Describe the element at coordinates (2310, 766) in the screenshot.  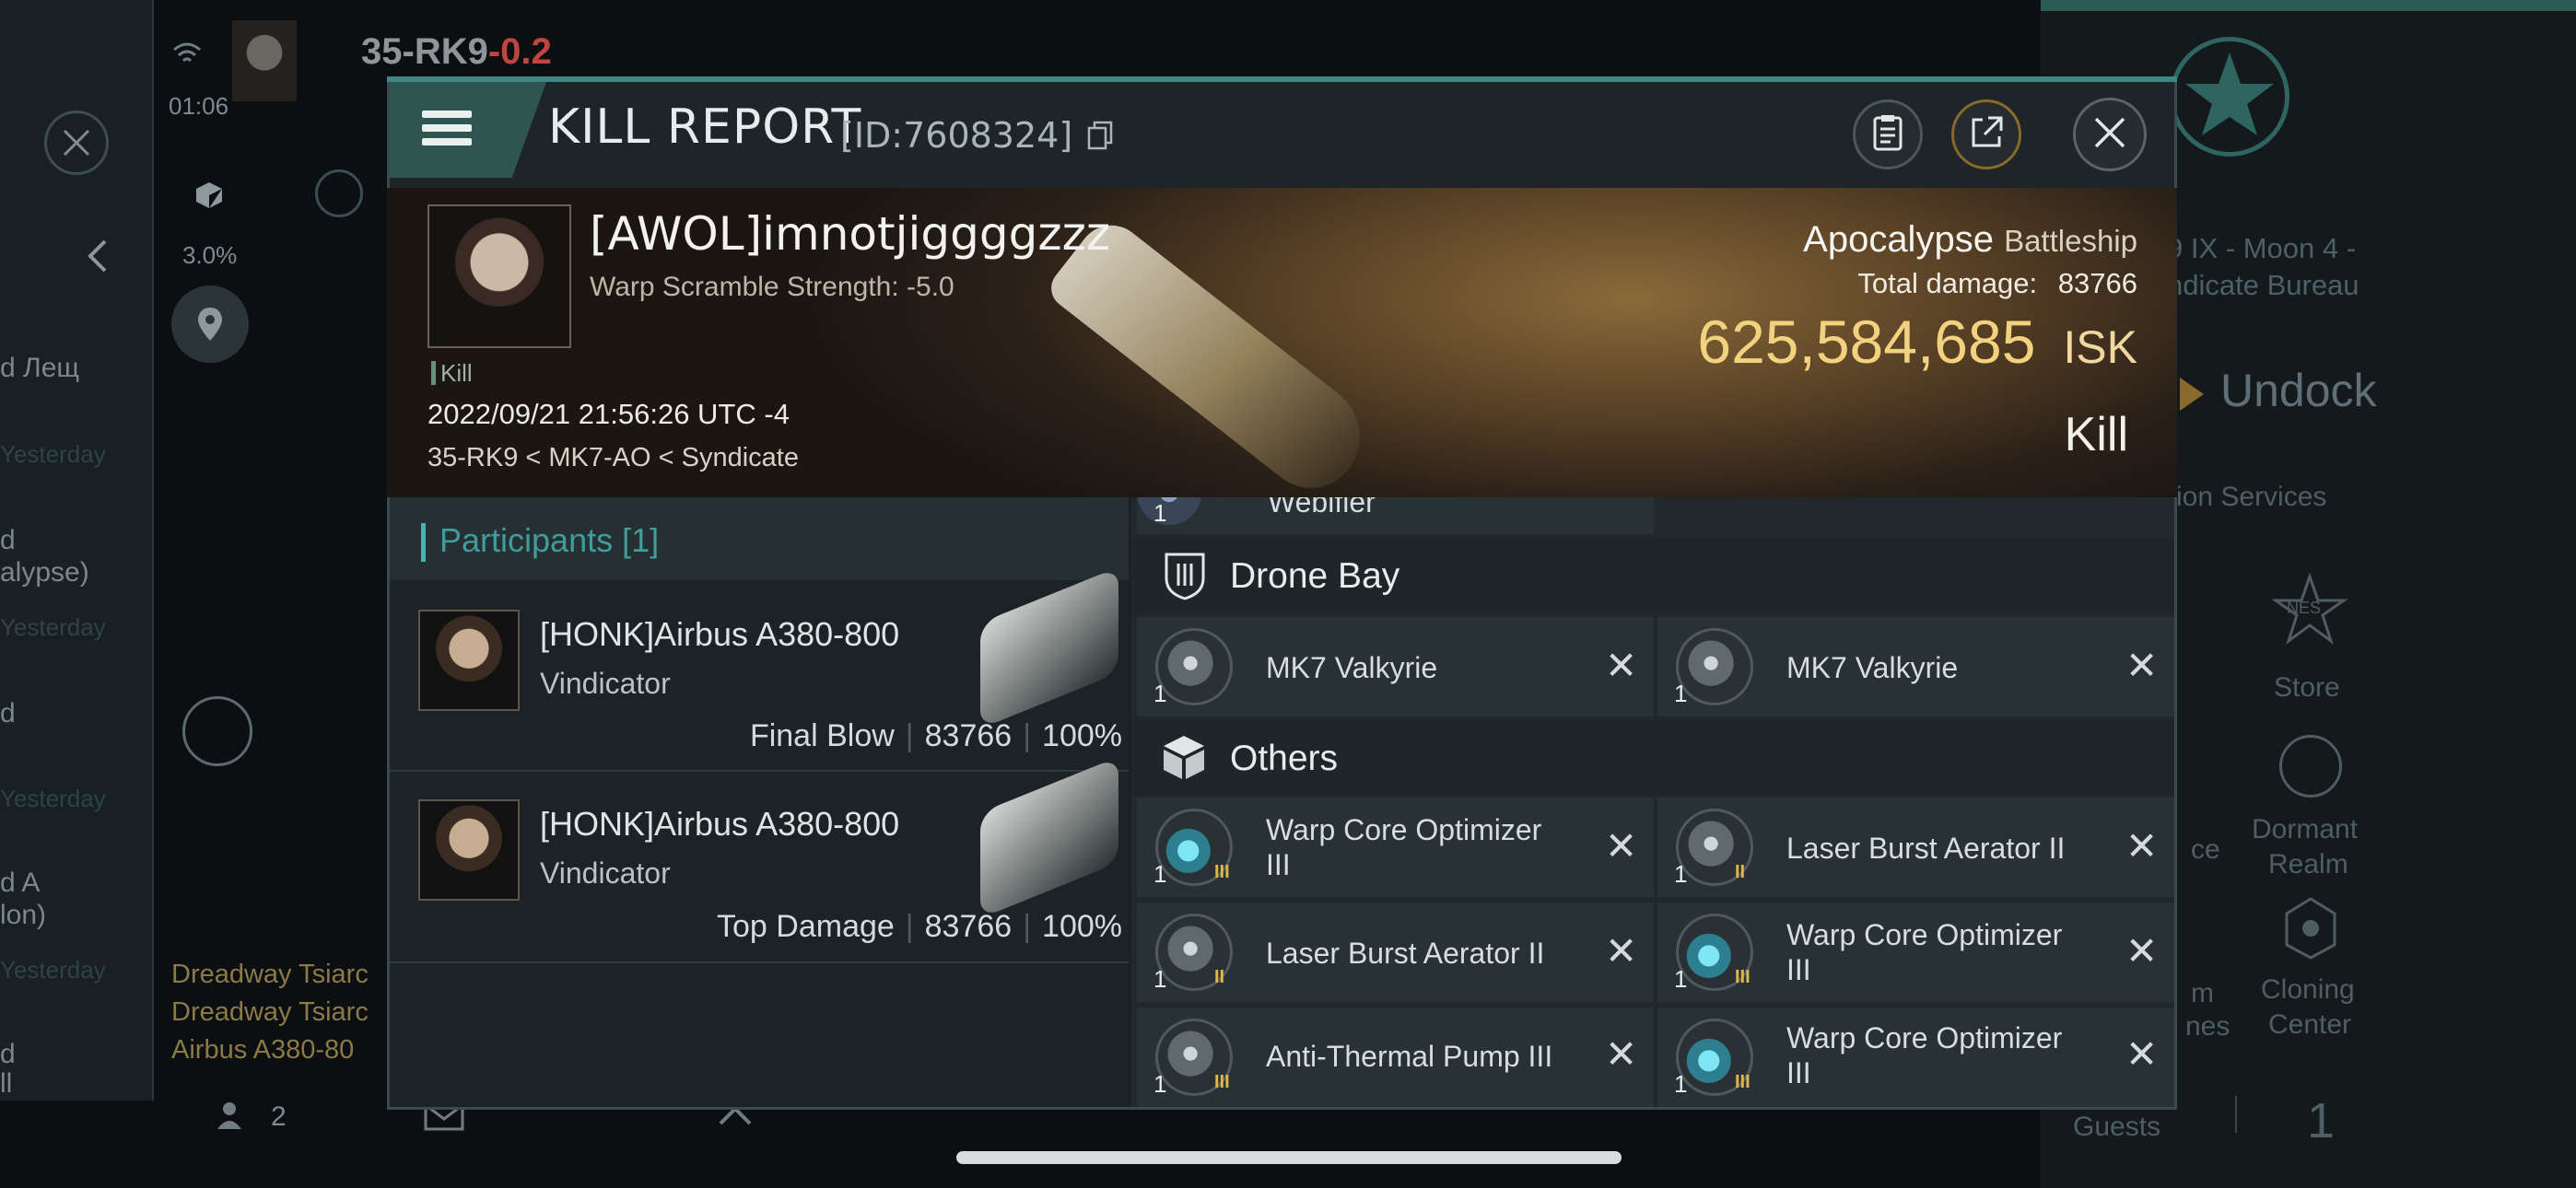
I see `dormant-realm-icon` at that location.